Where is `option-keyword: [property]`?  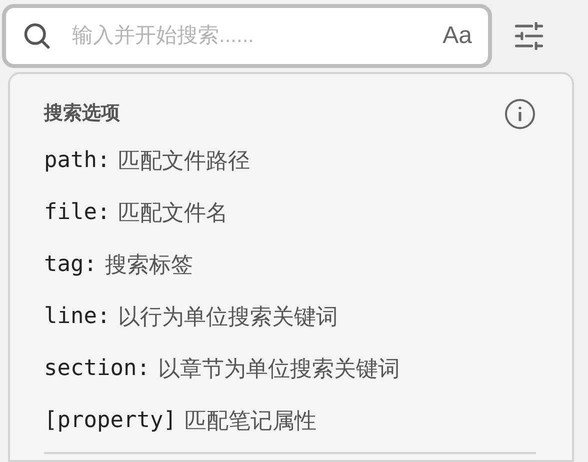 option-keyword: [property] is located at coordinates (110, 420).